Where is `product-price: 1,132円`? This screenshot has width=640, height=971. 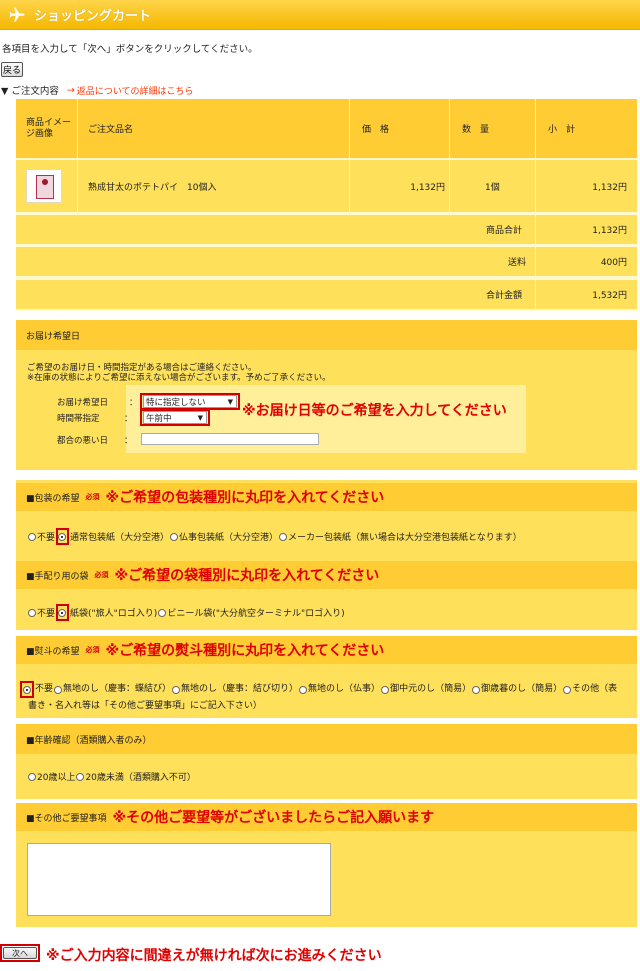 product-price: 1,132円 is located at coordinates (427, 187).